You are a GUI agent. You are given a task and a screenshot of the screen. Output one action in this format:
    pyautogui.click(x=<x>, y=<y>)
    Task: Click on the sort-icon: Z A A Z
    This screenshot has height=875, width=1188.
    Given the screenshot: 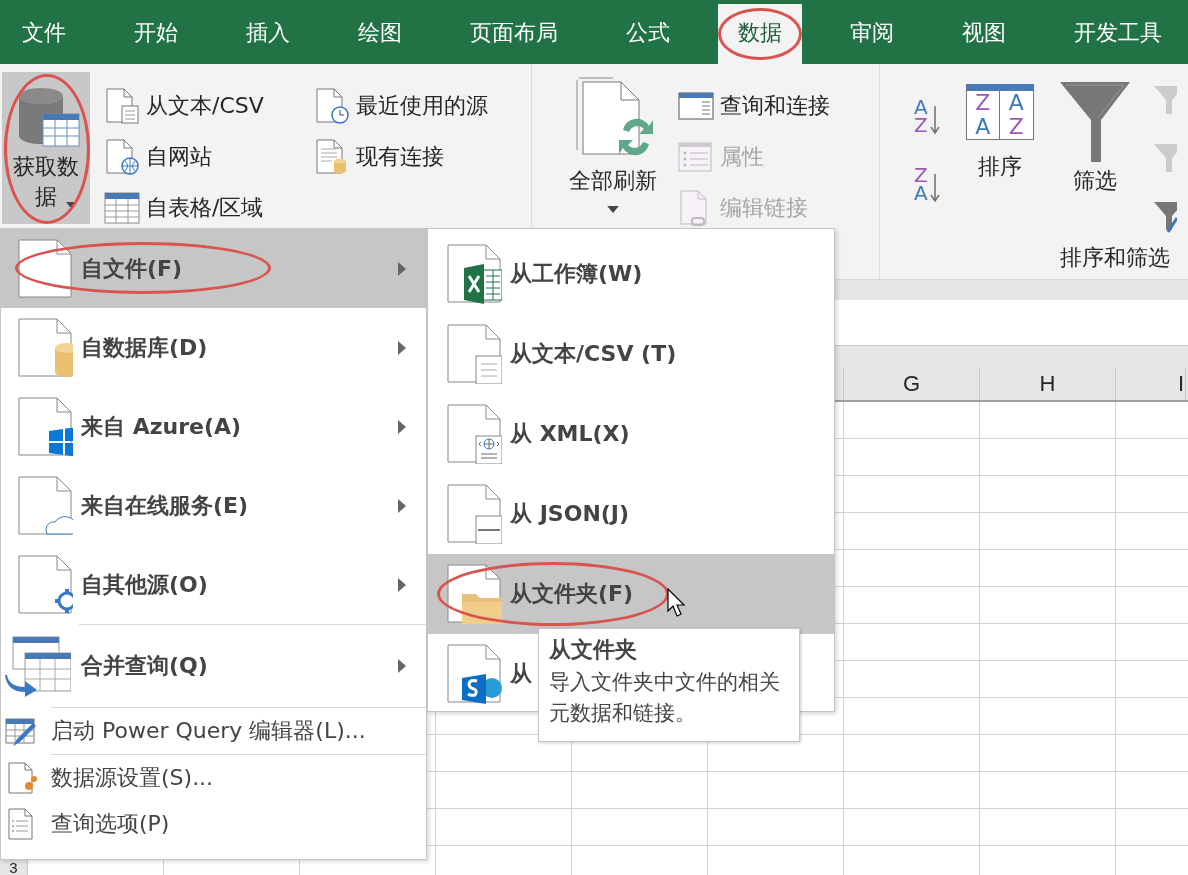 What is the action you would take?
    pyautogui.click(x=999, y=112)
    